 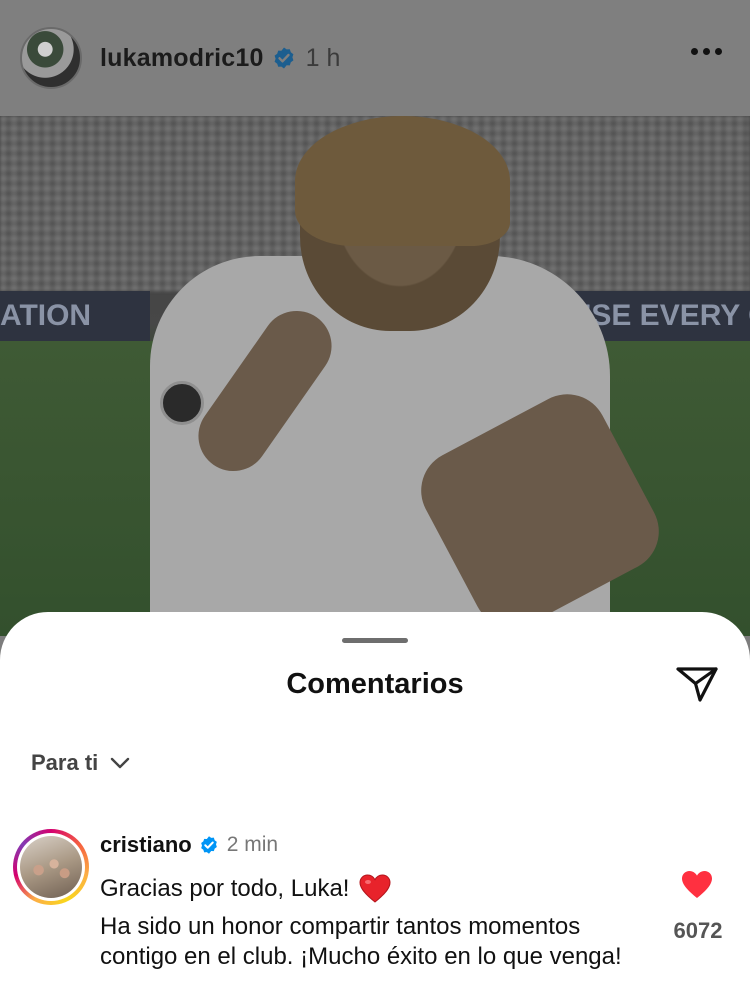 What do you see at coordinates (698, 930) in the screenshot?
I see `like-count: 6072` at bounding box center [698, 930].